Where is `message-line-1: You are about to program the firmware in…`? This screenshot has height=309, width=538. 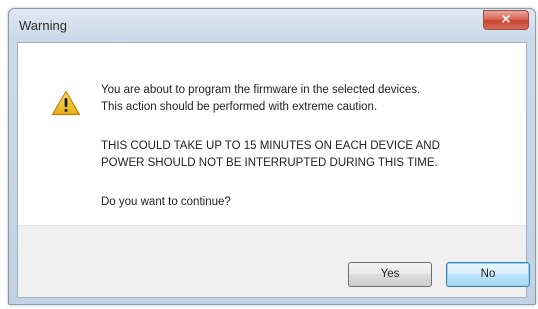
message-line-1: You are about to program the firmware in… is located at coordinates (261, 90).